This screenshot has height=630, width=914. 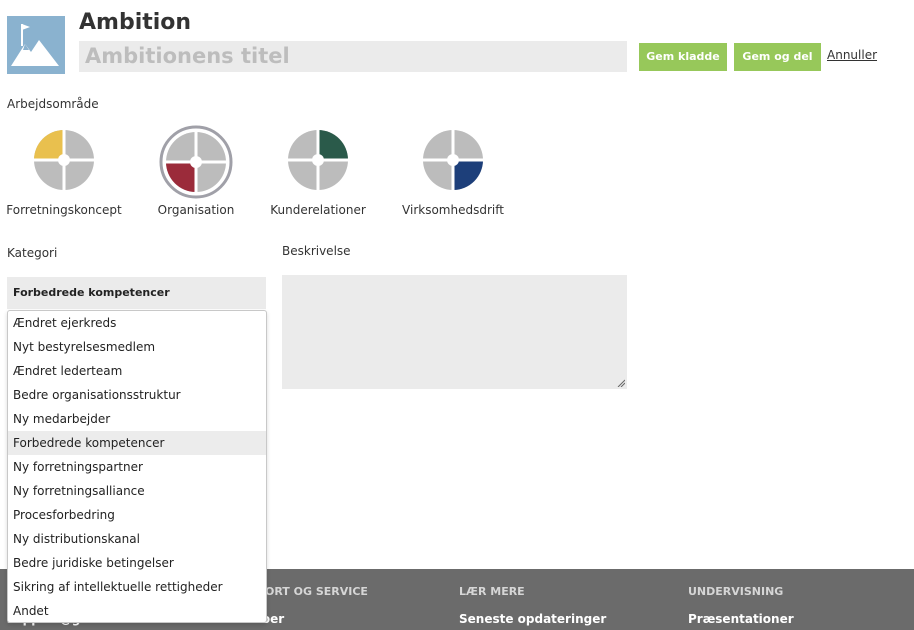 I want to click on save-draft-button: Gem kladde, so click(x=683, y=57).